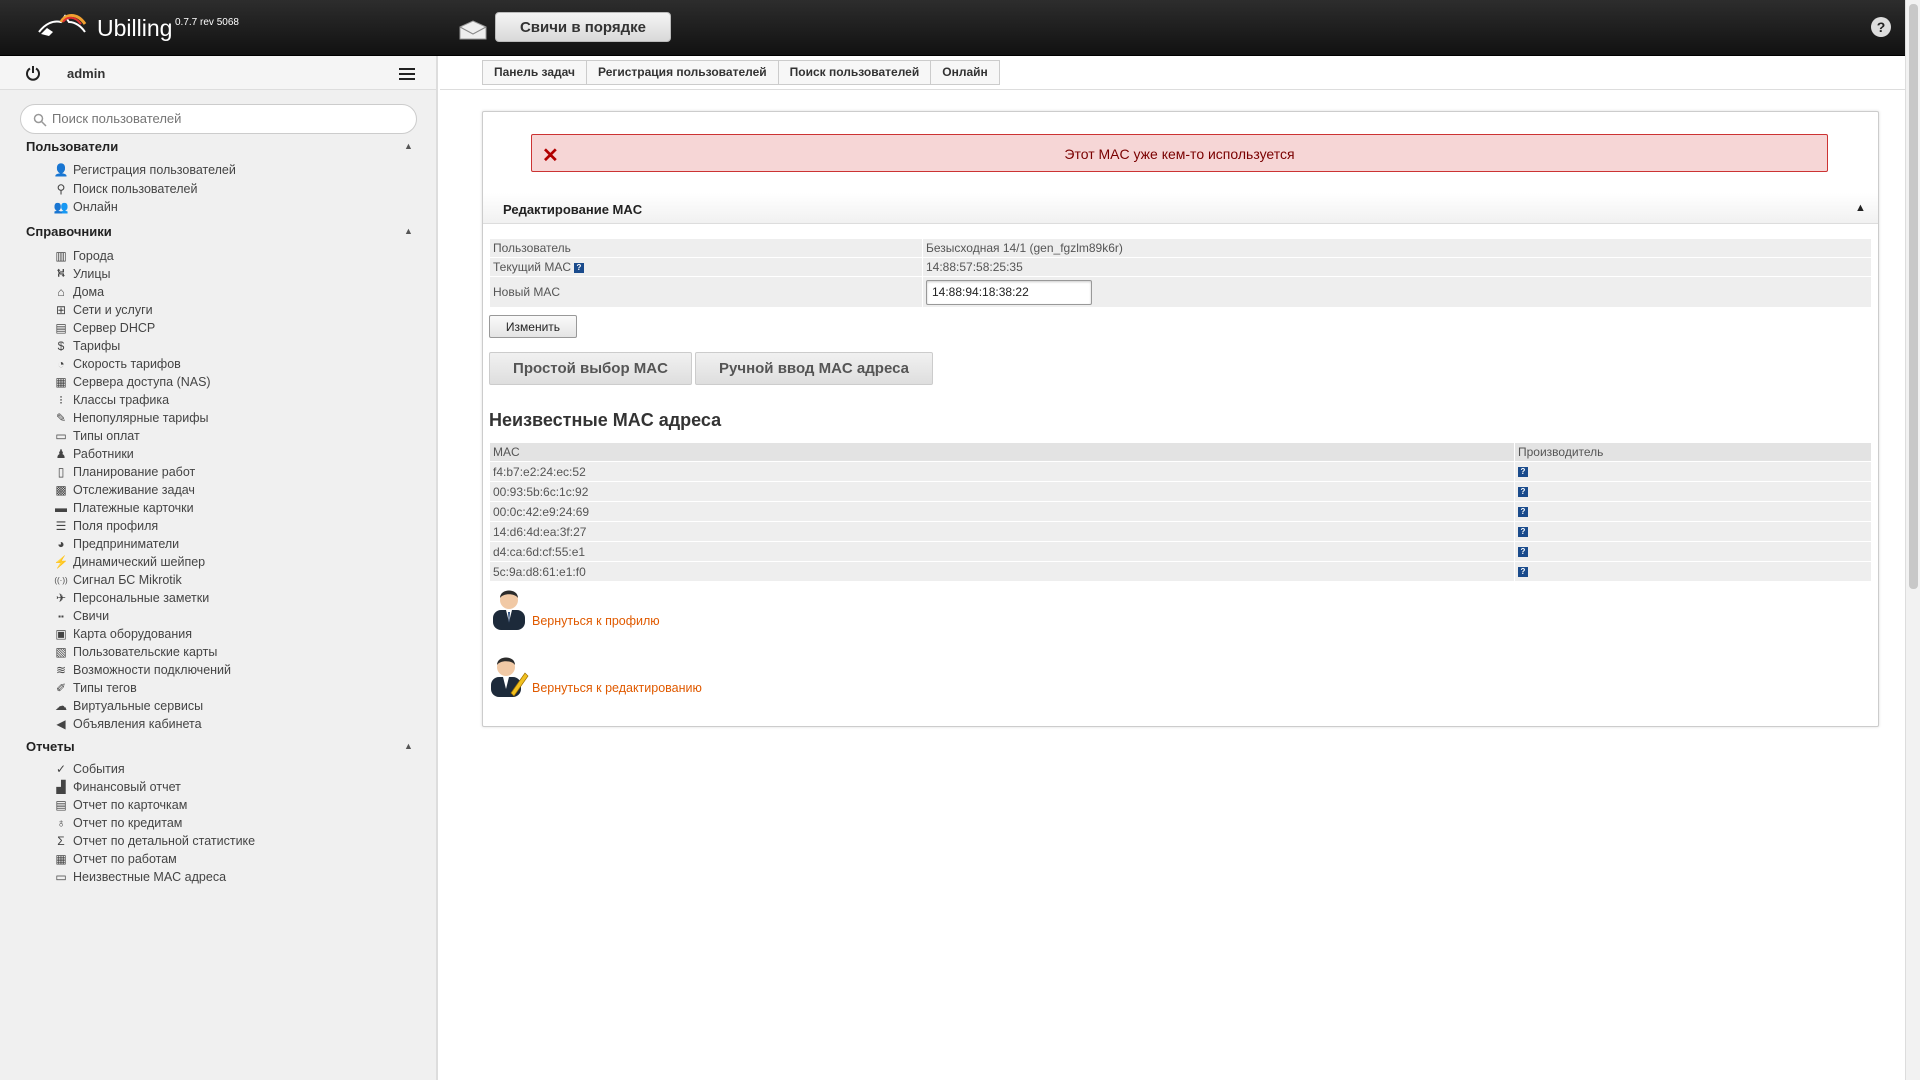 Image resolution: width=1920 pixels, height=1080 pixels. Describe the element at coordinates (1175, 89) in the screenshot. I see `header-divider` at that location.